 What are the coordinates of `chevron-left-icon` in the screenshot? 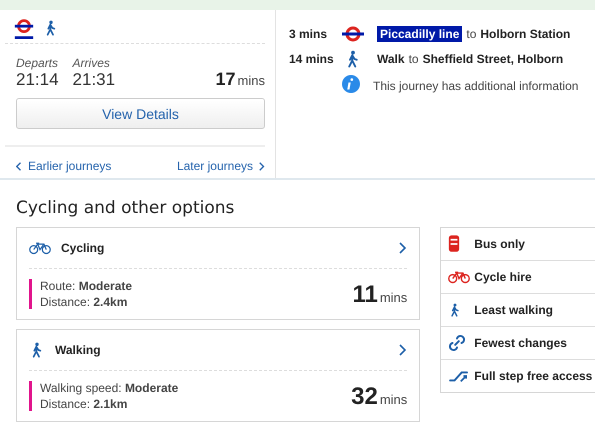 It's located at (19, 166).